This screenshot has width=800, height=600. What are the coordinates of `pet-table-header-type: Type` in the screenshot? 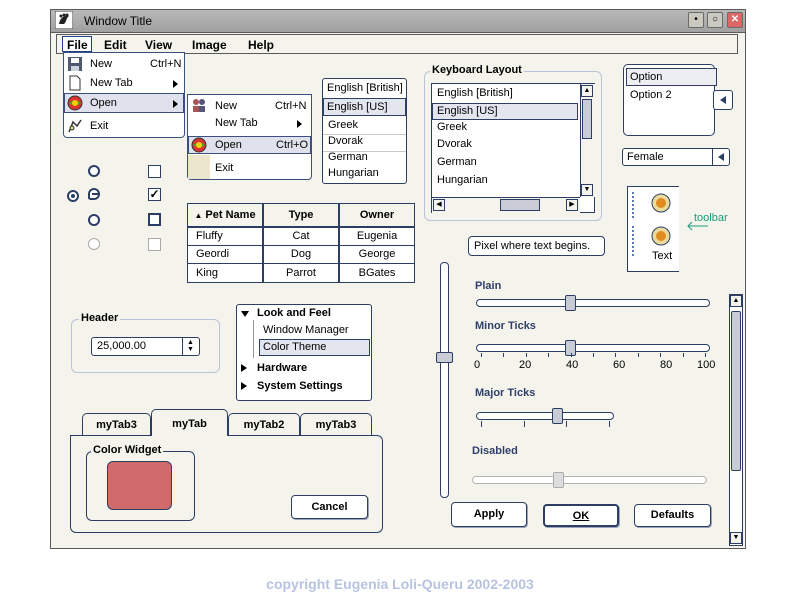 It's located at (301, 215).